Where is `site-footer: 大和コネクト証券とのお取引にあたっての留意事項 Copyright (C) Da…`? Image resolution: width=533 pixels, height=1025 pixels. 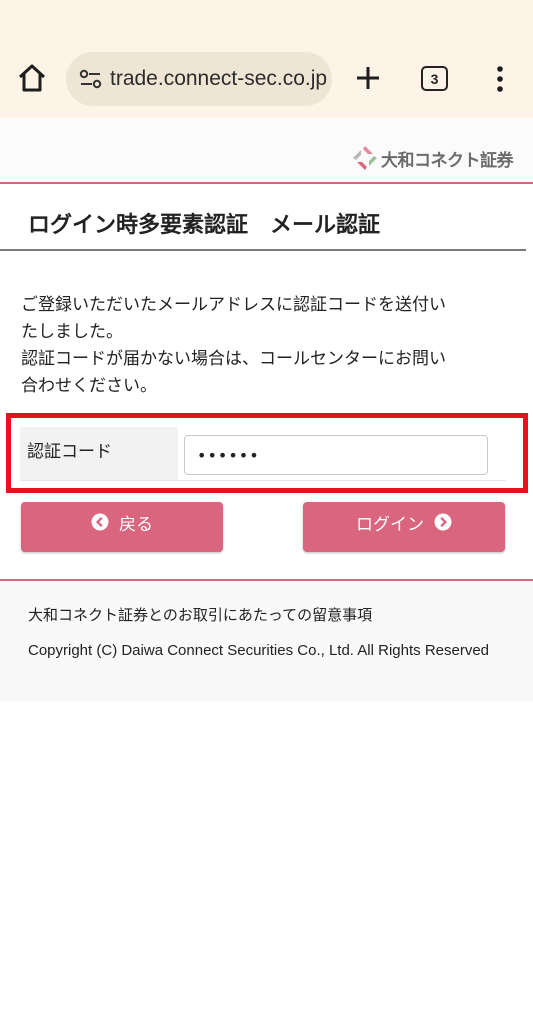 site-footer: 大和コネクト証券とのお取引にあたっての留意事項 Copyright (C) Da… is located at coordinates (266, 640).